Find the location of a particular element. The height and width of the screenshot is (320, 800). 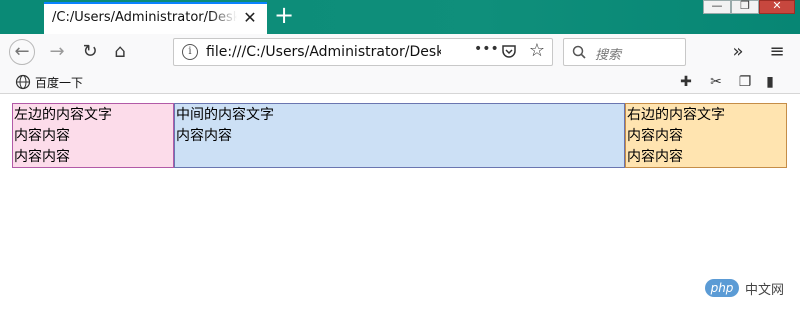

php-logo: php is located at coordinates (722, 288).